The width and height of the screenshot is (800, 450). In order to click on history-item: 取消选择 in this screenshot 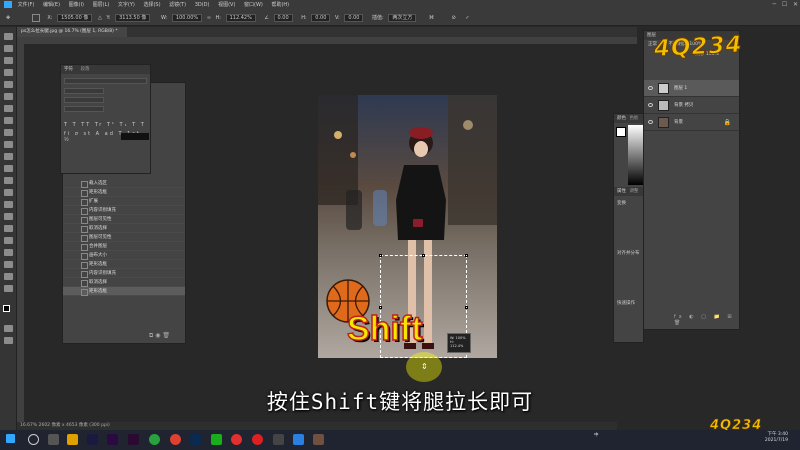, I will do `click(124, 282)`.